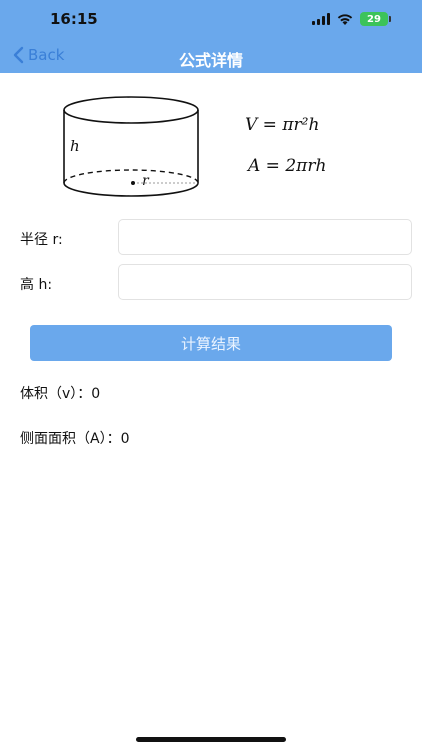  I want to click on signal-icon, so click(321, 19).